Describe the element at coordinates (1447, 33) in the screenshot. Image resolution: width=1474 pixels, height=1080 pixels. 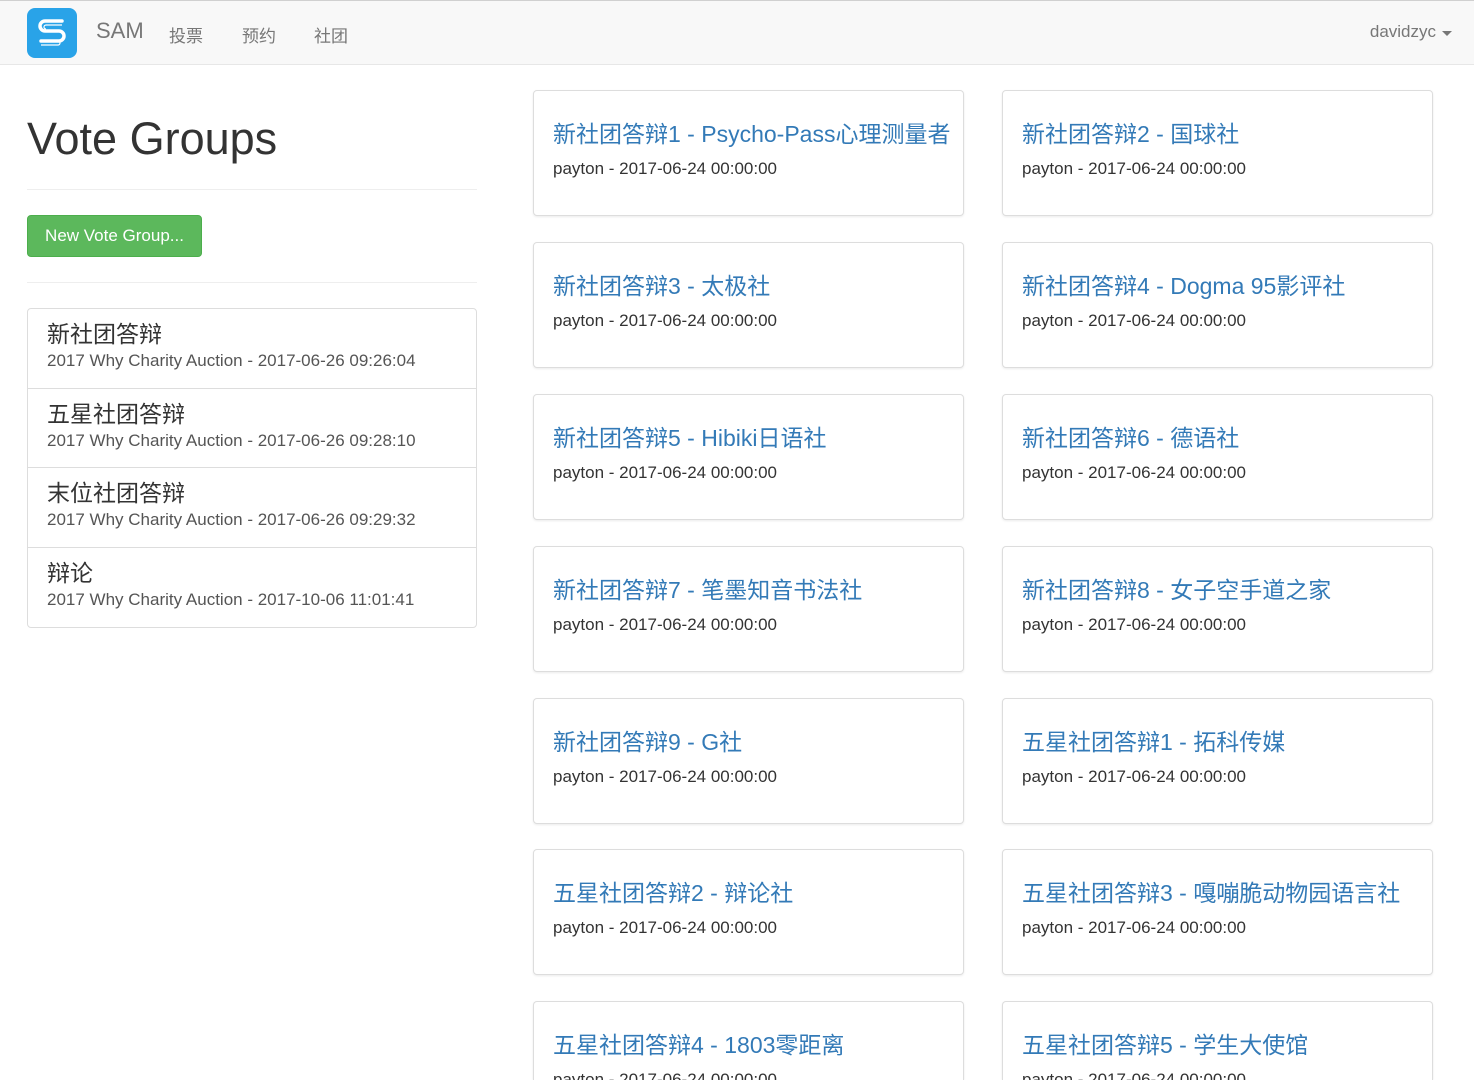
I see `caret-down-icon` at that location.